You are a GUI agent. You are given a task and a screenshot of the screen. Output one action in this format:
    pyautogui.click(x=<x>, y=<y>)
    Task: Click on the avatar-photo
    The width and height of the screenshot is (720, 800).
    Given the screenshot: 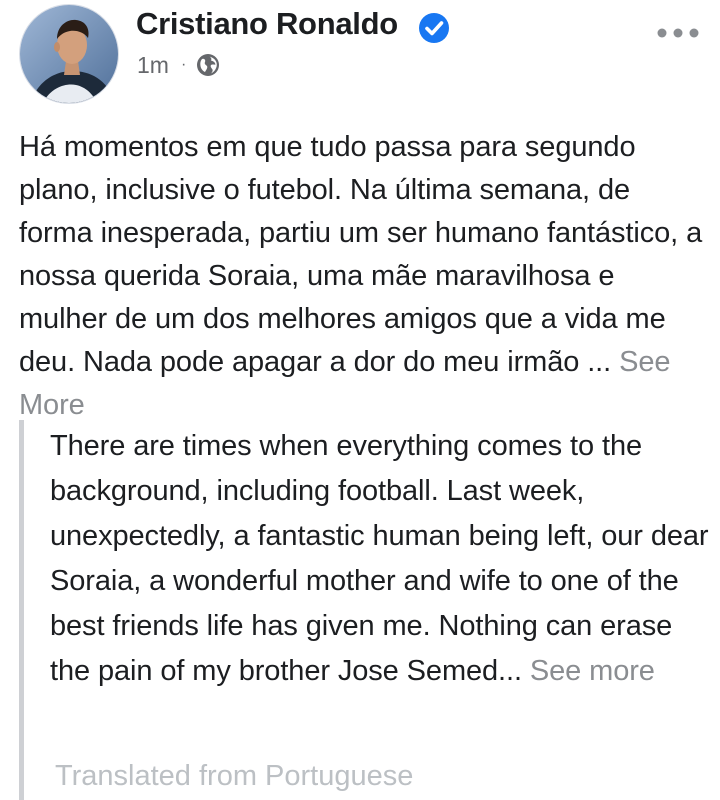 What is the action you would take?
    pyautogui.click(x=69, y=54)
    